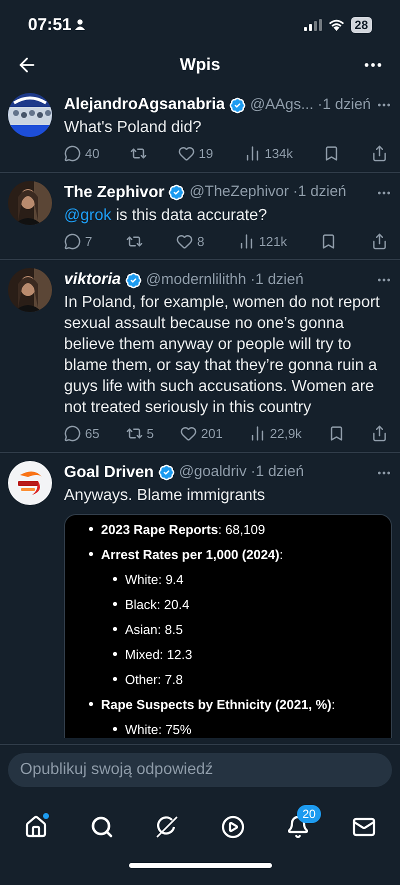  What do you see at coordinates (88, 241) in the screenshot?
I see `reply-count: 7` at bounding box center [88, 241].